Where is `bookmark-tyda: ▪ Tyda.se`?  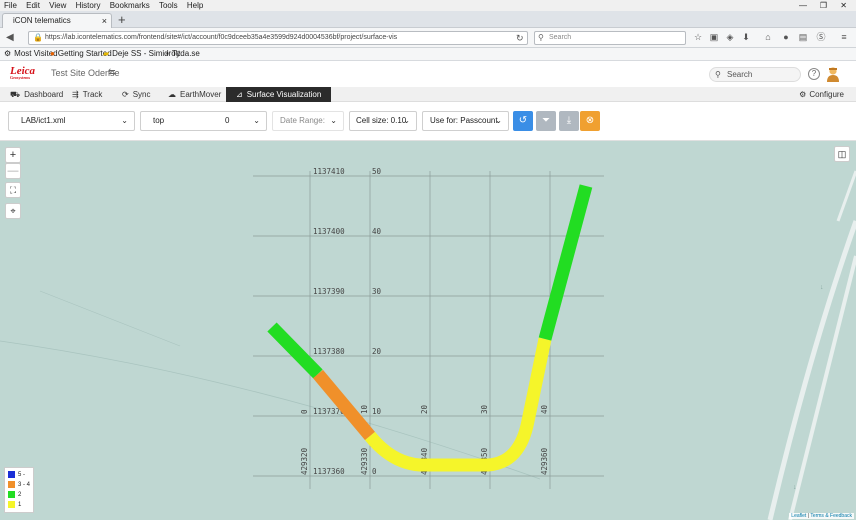 bookmark-tyda: ▪ Tyda.se is located at coordinates (183, 54).